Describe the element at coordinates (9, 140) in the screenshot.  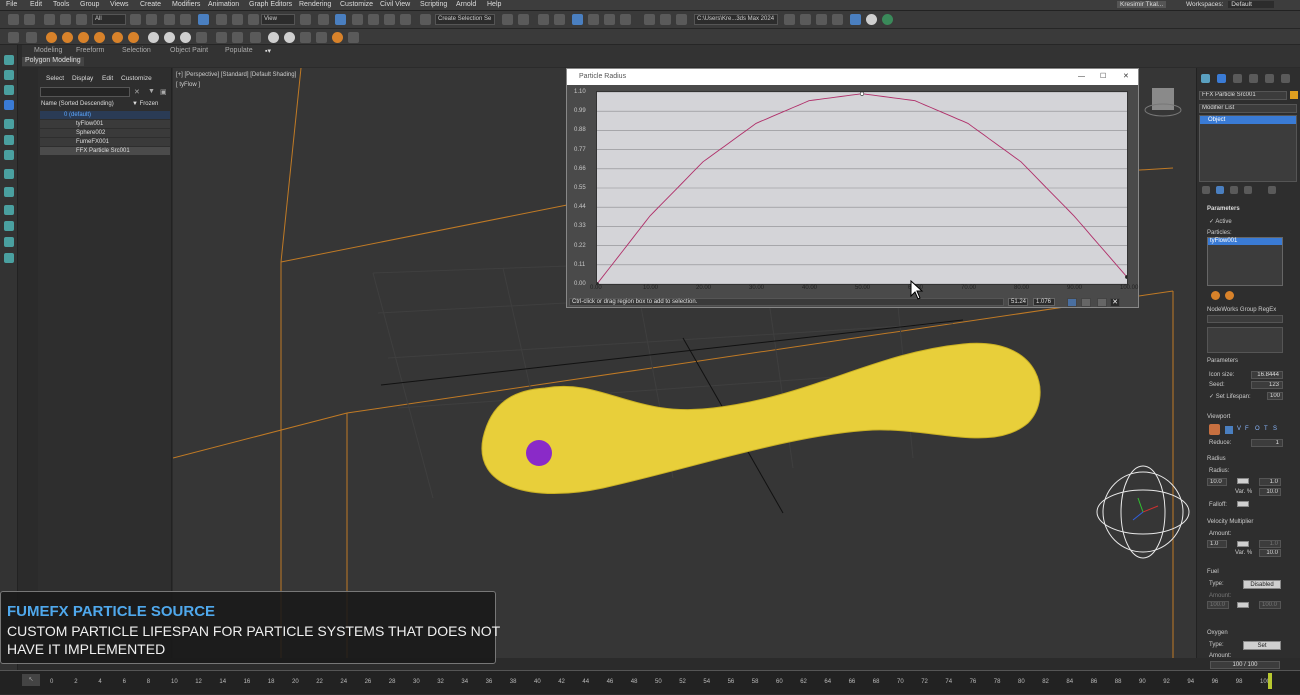
I see `utilities-icon` at that location.